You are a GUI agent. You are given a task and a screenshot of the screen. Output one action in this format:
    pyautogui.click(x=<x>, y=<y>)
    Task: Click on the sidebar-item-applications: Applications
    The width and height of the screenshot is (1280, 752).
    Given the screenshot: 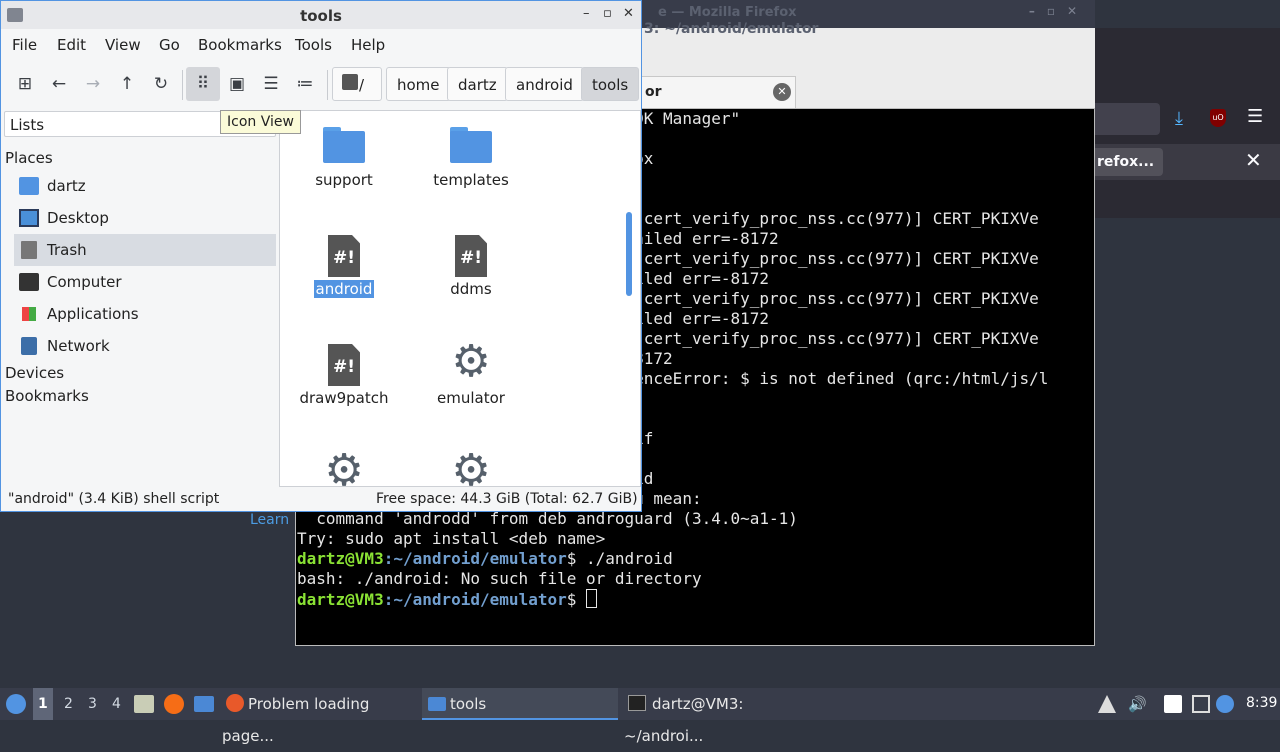 What is the action you would take?
    pyautogui.click(x=145, y=314)
    